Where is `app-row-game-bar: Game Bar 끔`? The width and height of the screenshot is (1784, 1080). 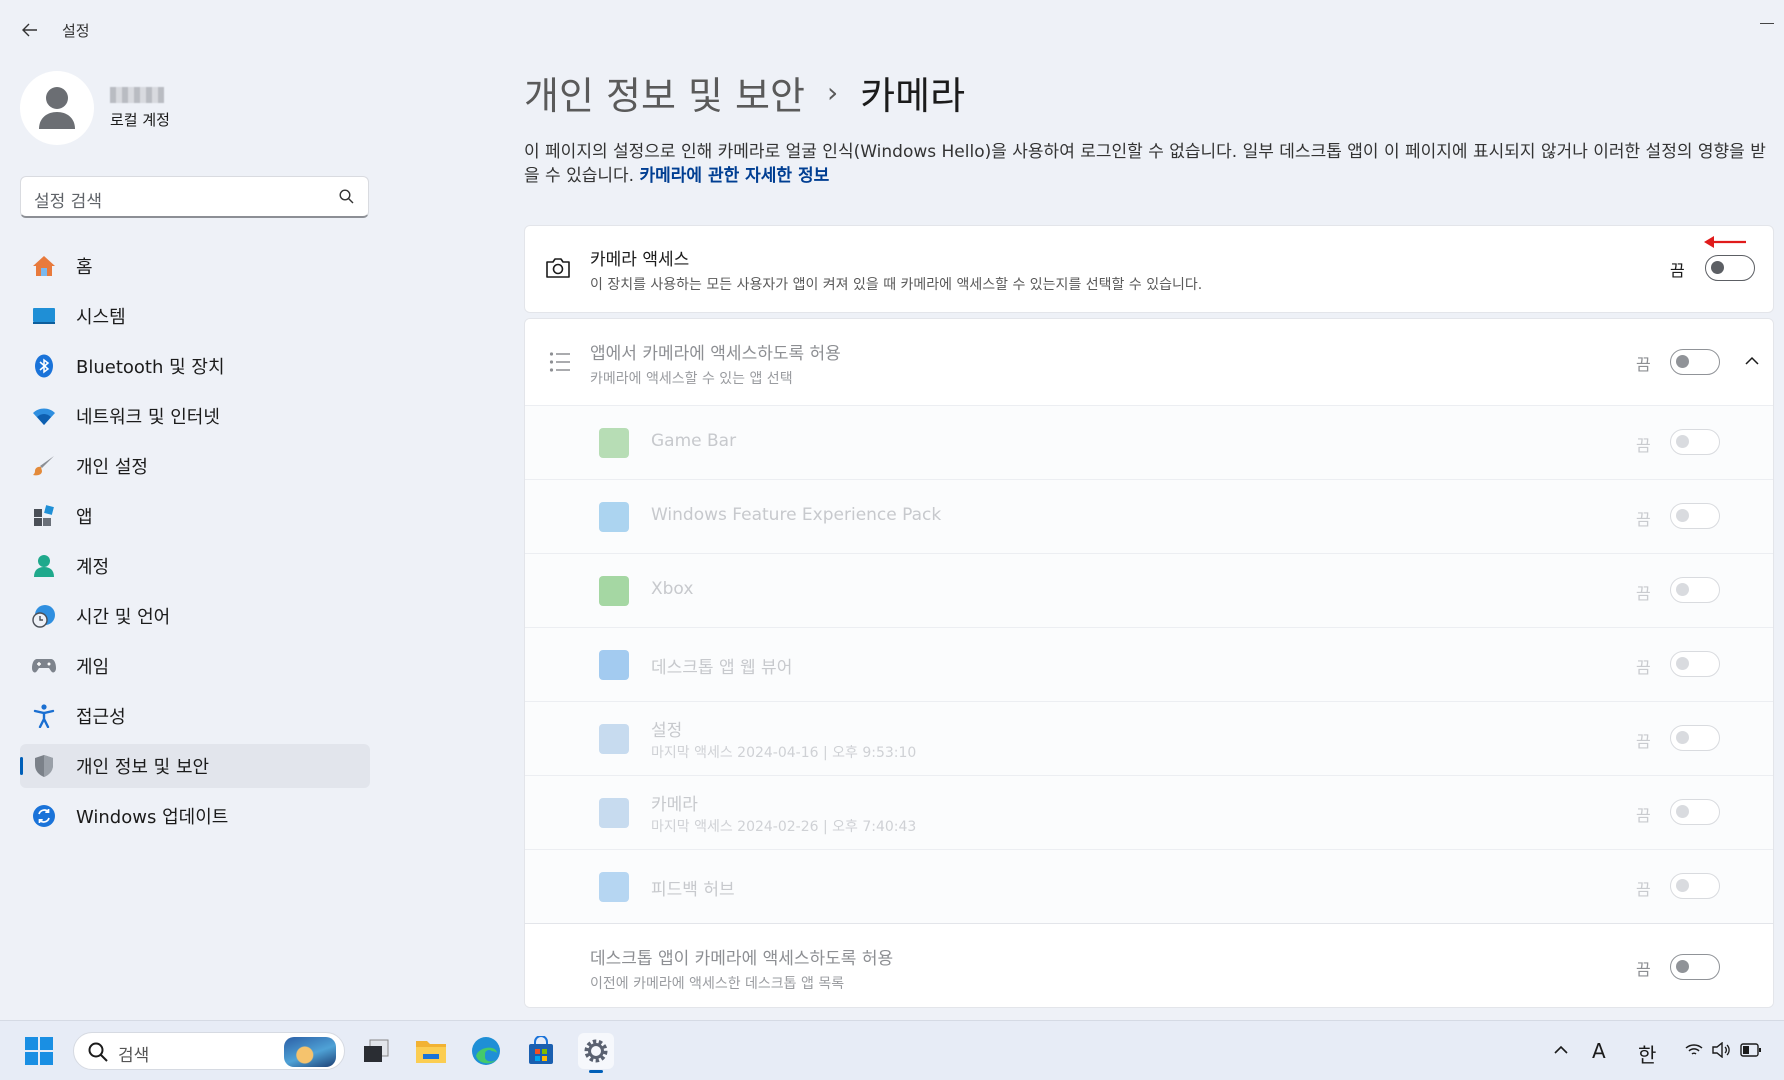
app-row-game-bar: Game Bar 끔 is located at coordinates (1149, 442).